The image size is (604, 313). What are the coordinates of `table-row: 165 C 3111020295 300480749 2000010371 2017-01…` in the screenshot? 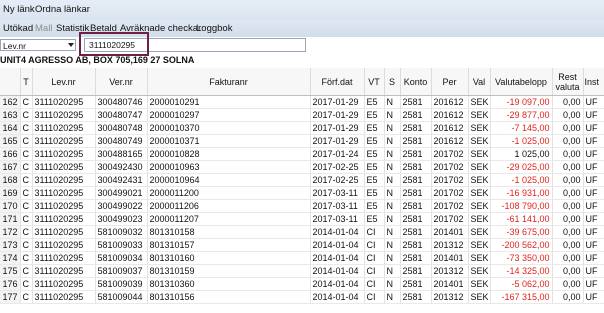 It's located at (302, 141).